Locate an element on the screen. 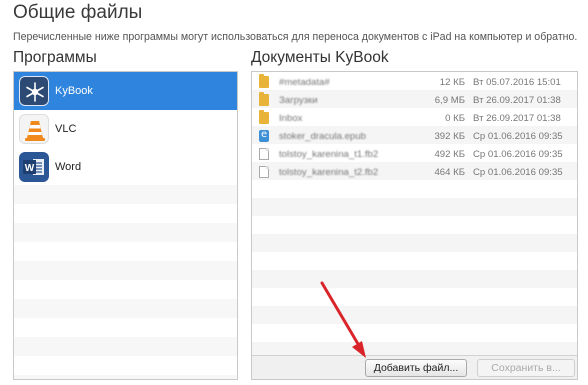 The width and height of the screenshot is (588, 385). app-label: VLC is located at coordinates (66, 129).